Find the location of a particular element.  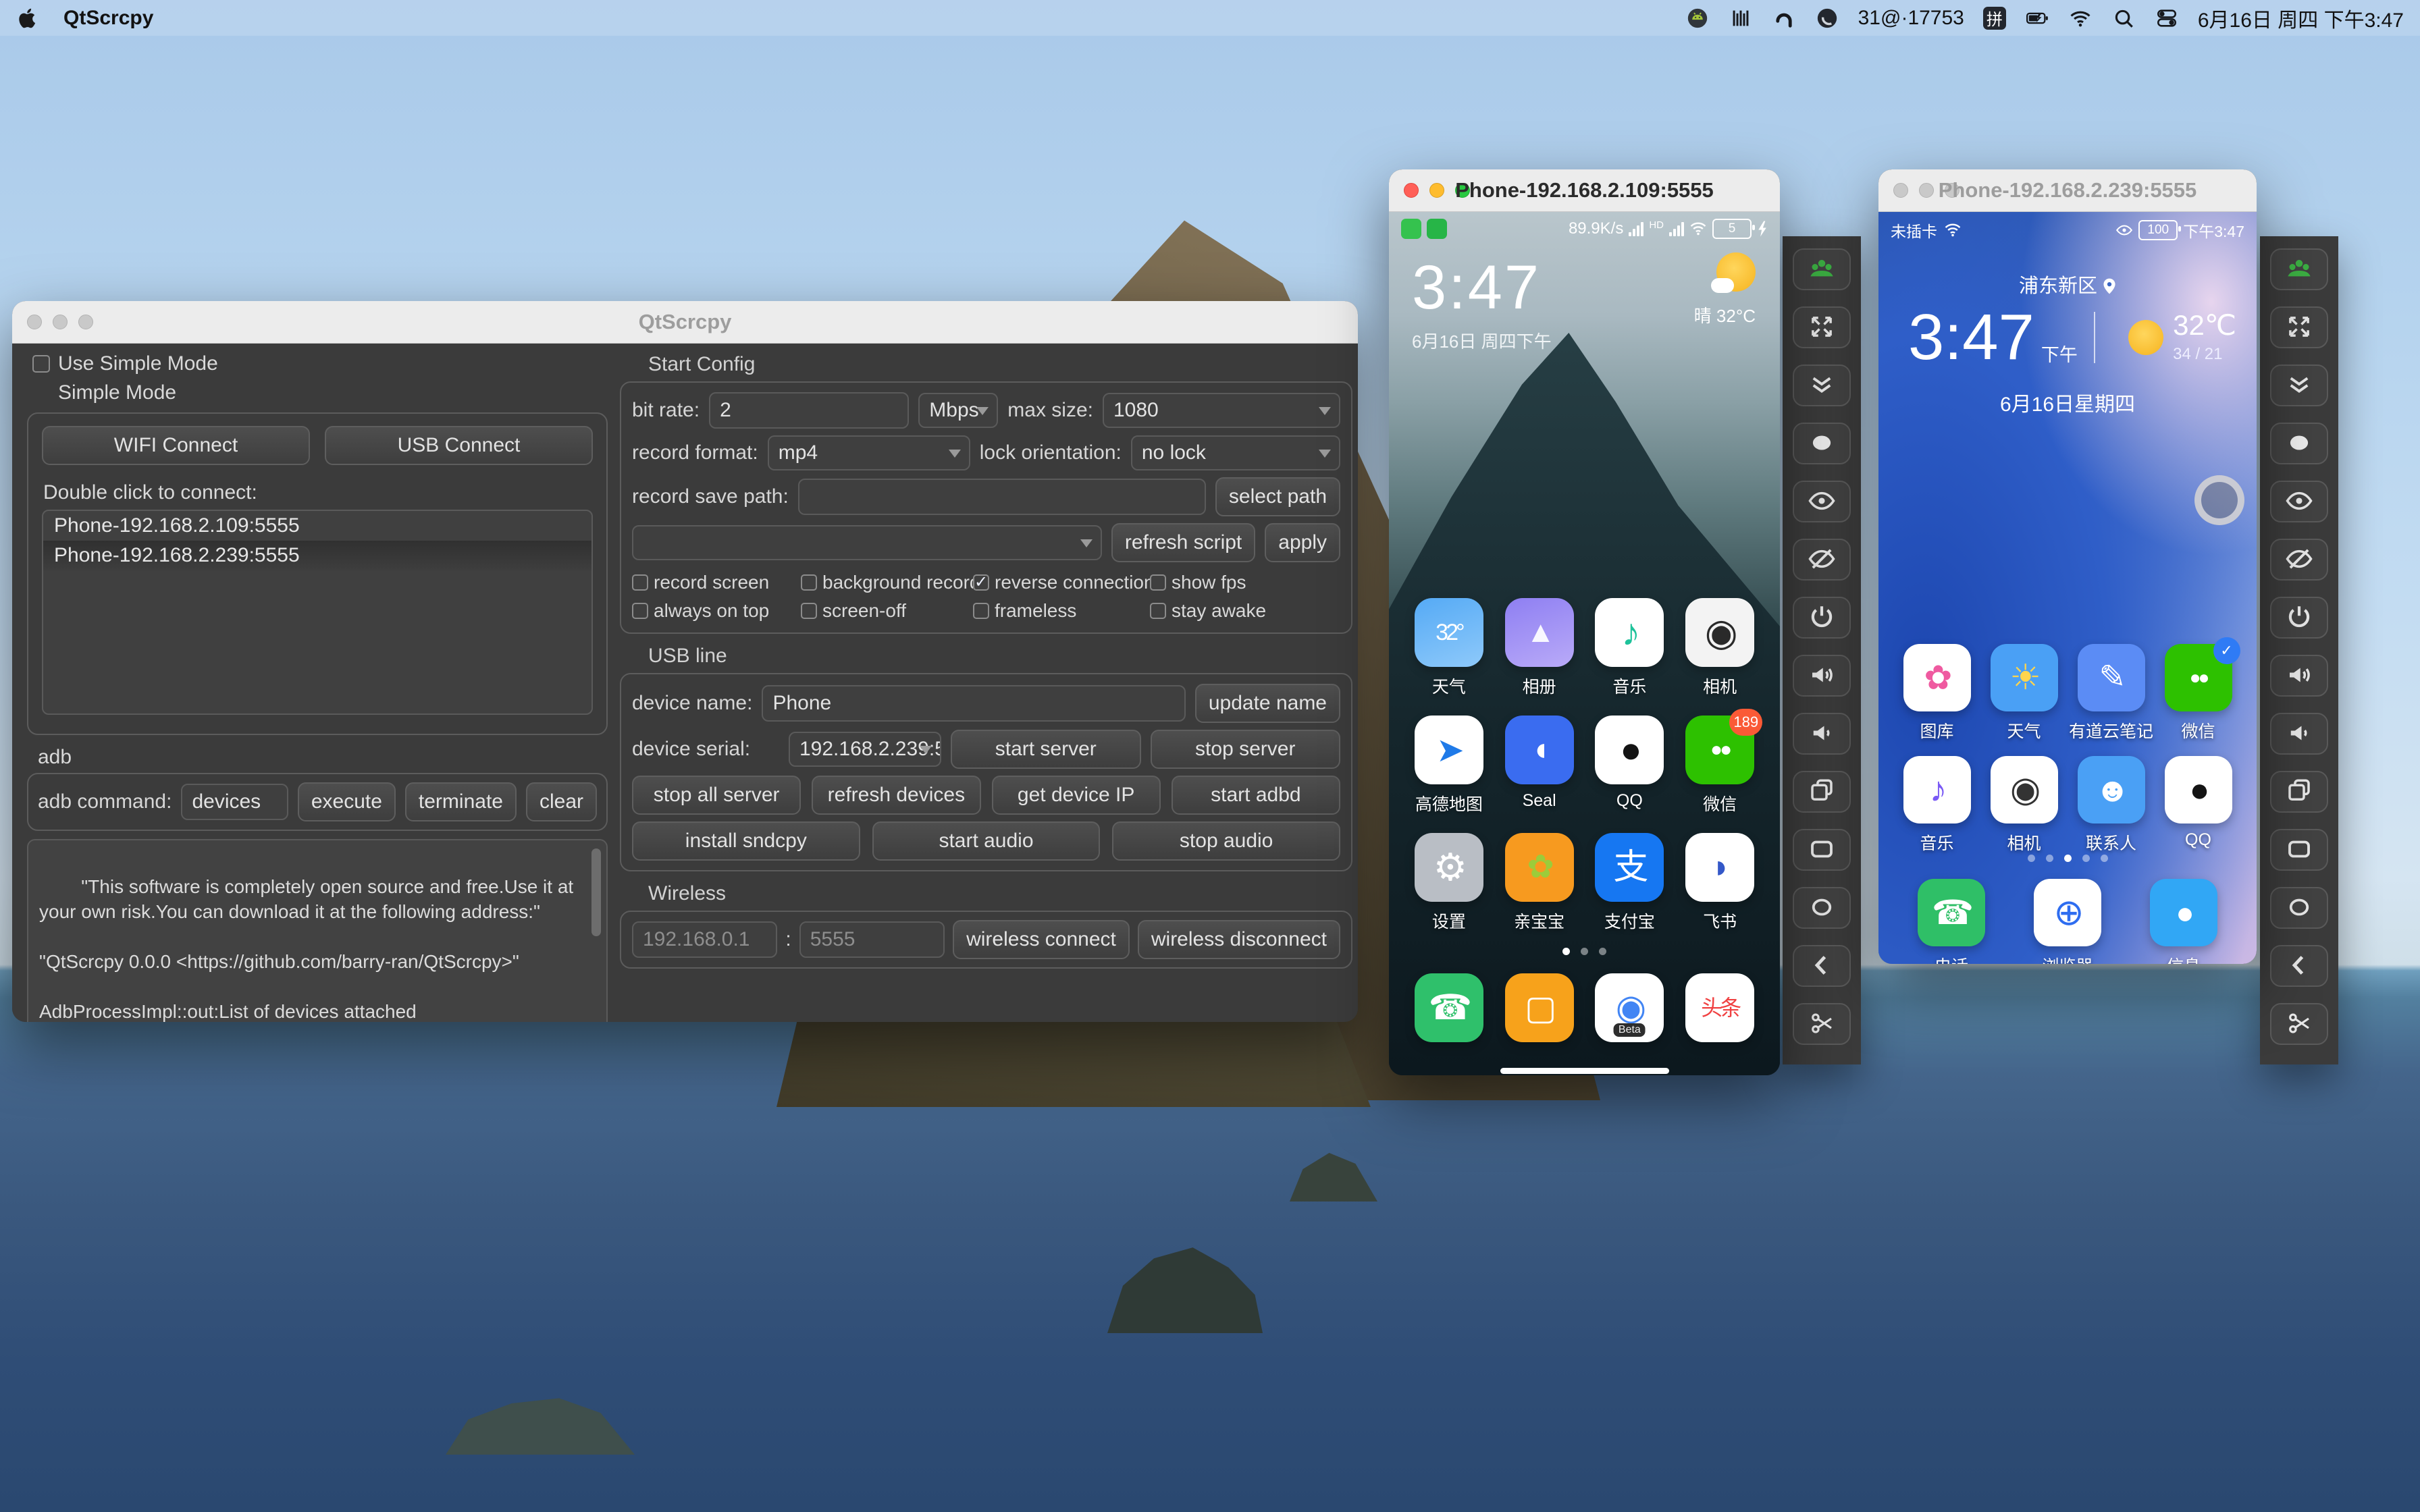

stop-server-button: stop server is located at coordinates (1245, 749).